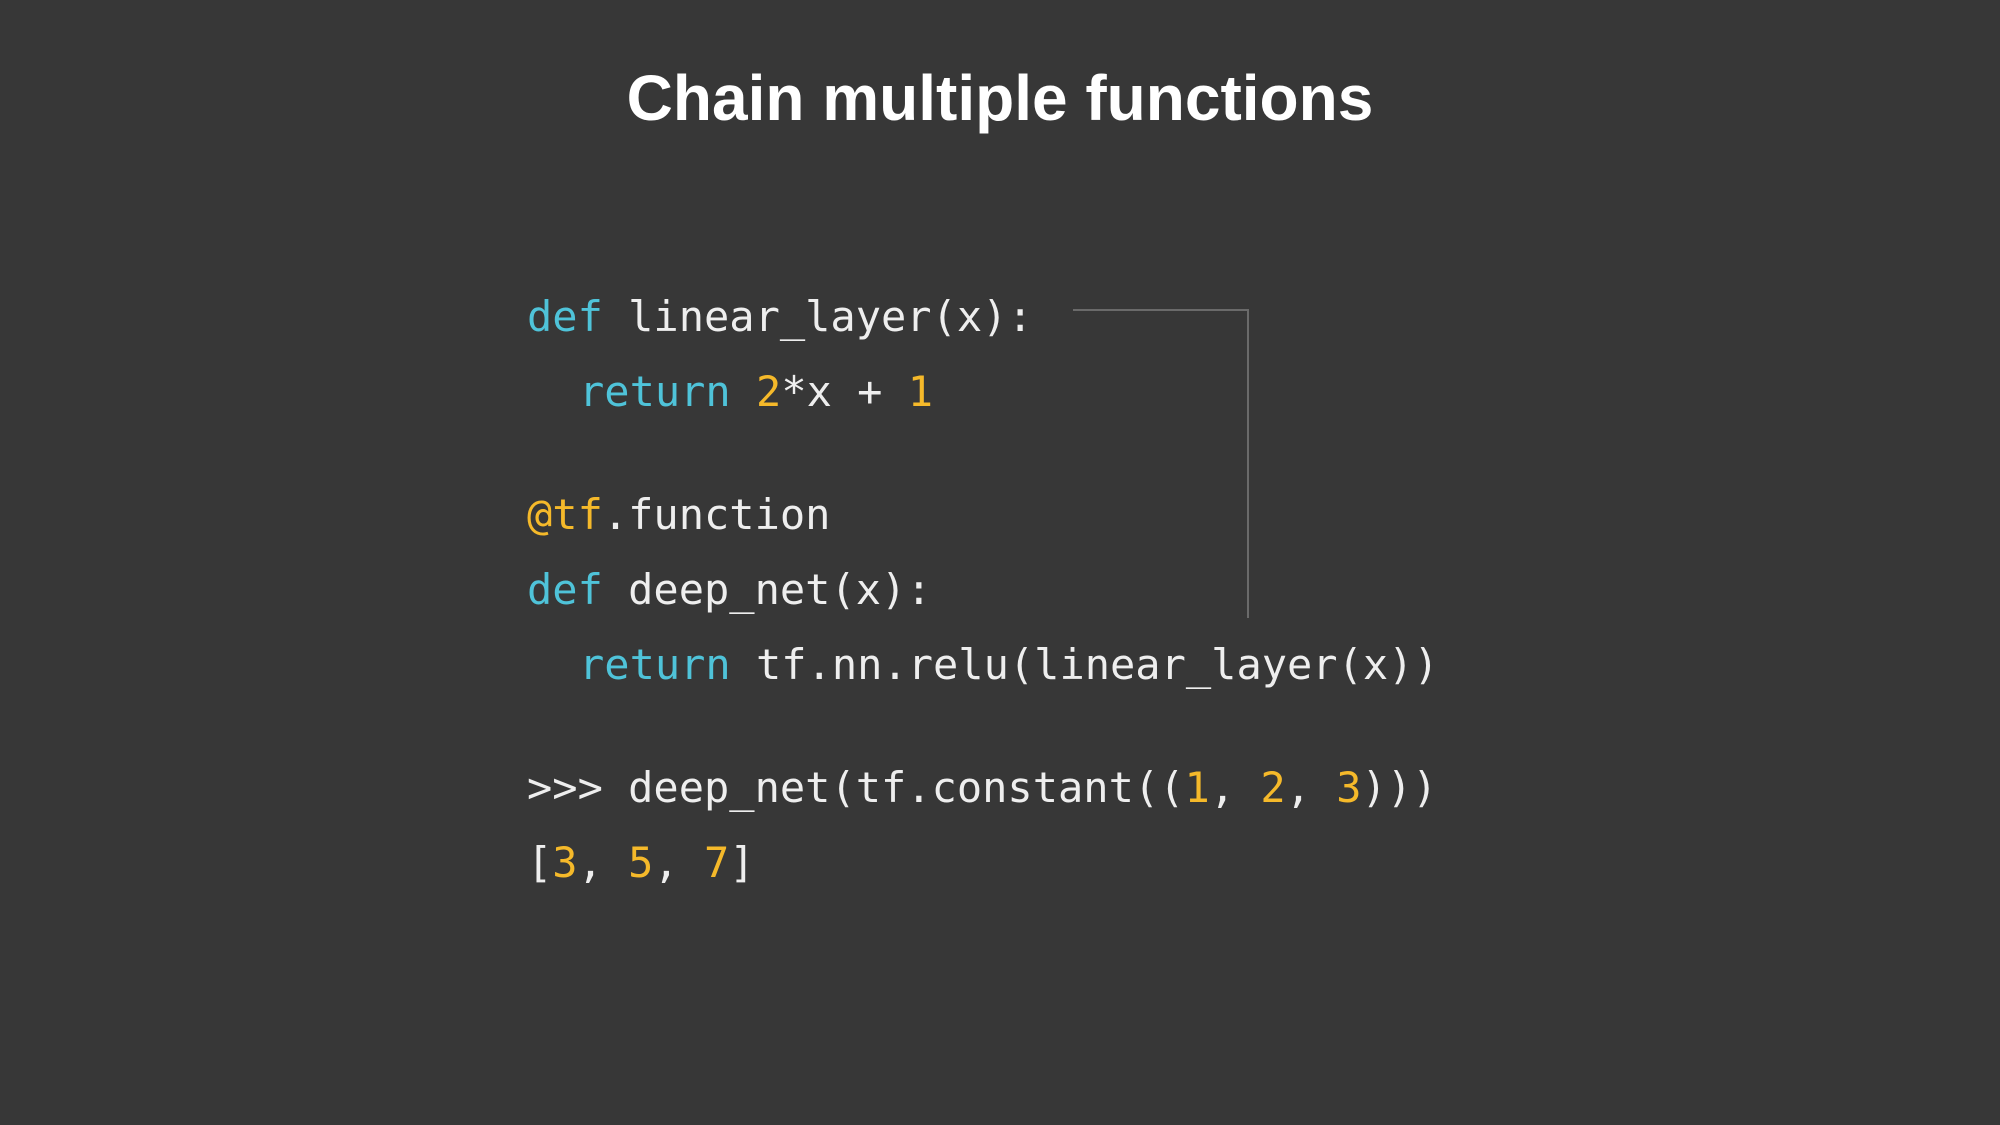 This screenshot has height=1125, width=2000. I want to click on code-text: tf.nn.relu(linear_layer(x)), so click(1084, 664).